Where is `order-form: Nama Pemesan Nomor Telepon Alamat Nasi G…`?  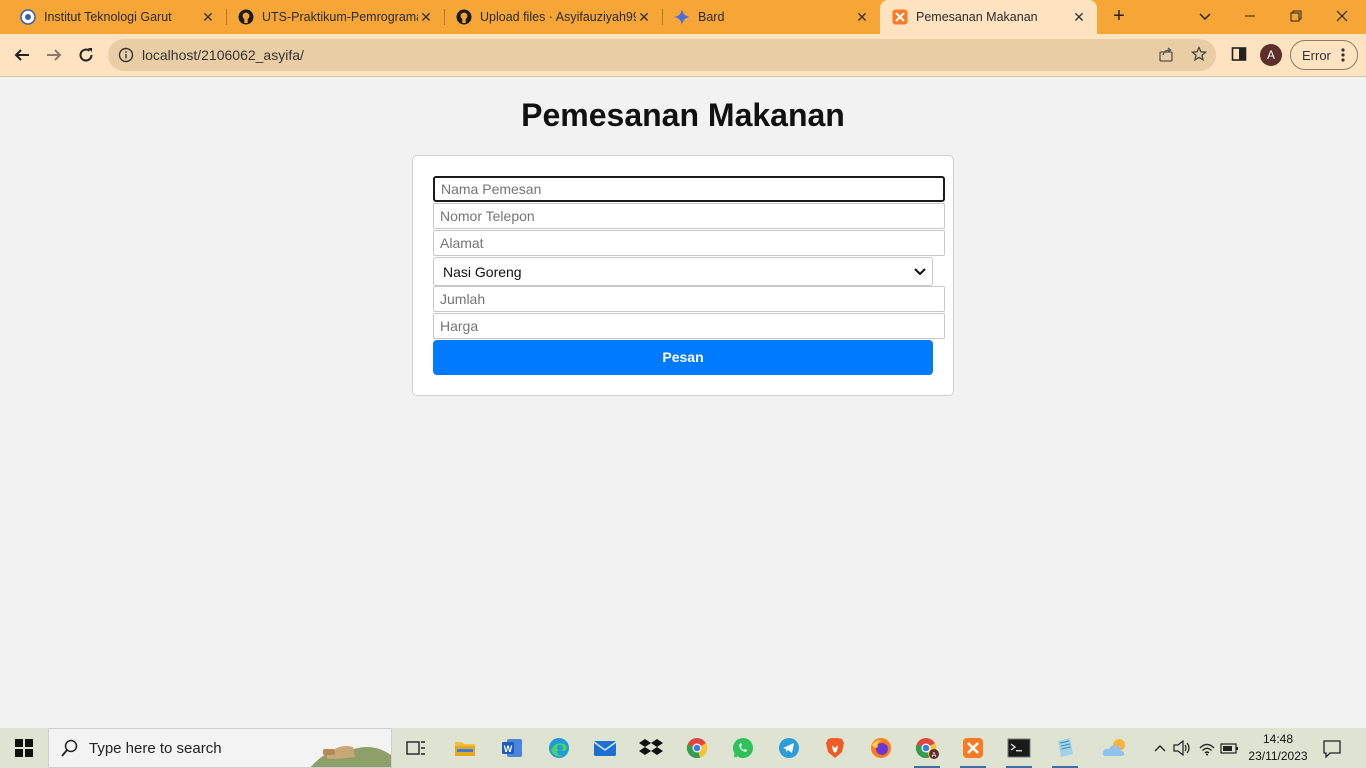
order-form: Nama Pemesan Nomor Telepon Alamat Nasi G… is located at coordinates (683, 275).